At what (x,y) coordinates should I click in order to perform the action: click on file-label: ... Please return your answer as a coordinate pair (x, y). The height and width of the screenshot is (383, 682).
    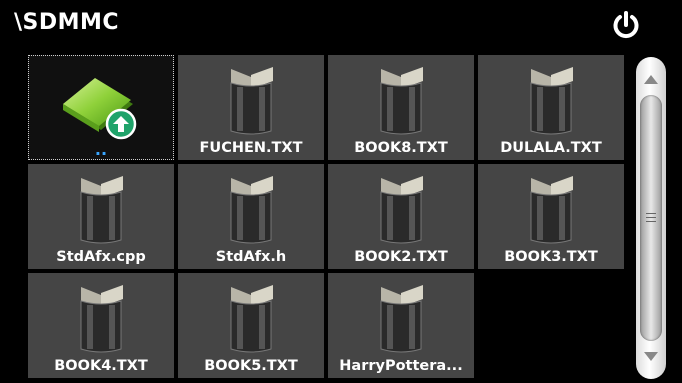
    Looking at the image, I should click on (101, 149).